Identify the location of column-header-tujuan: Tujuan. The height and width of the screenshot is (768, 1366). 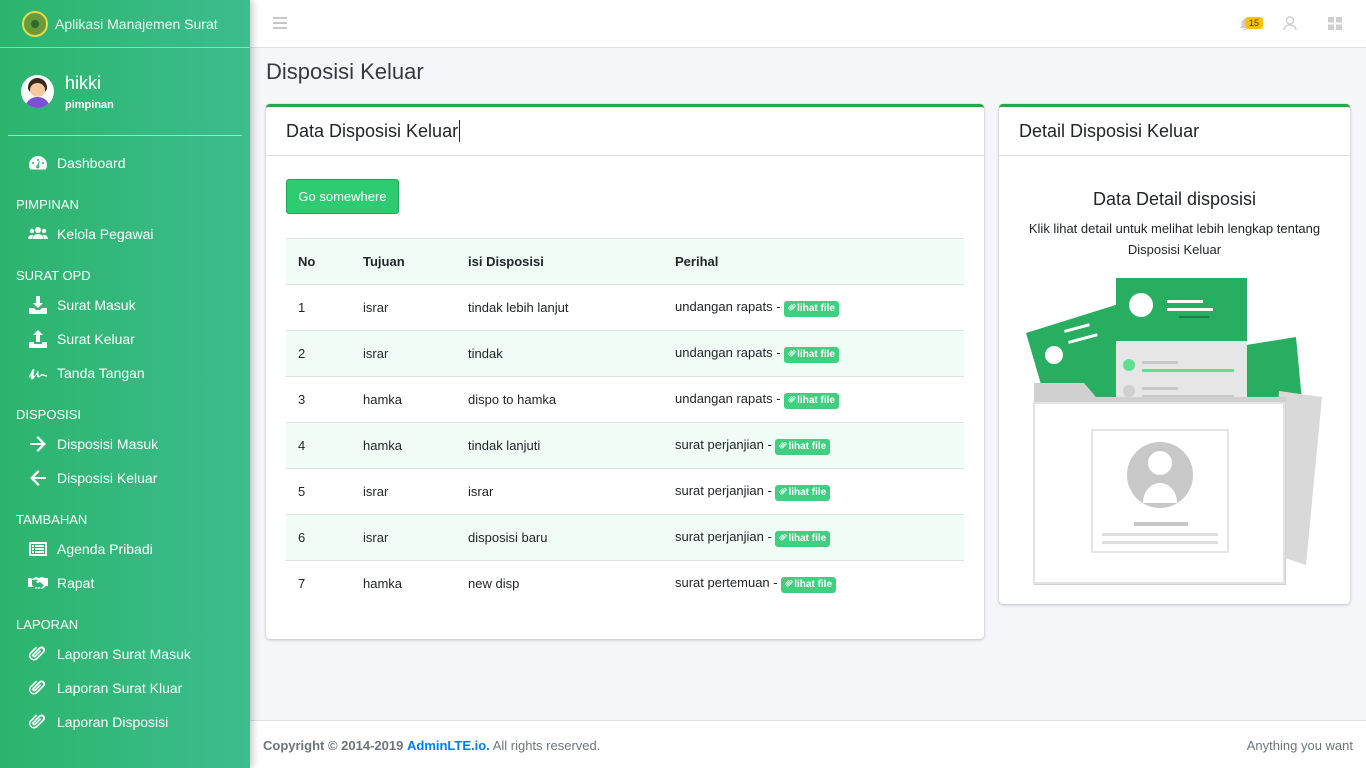
(403, 261).